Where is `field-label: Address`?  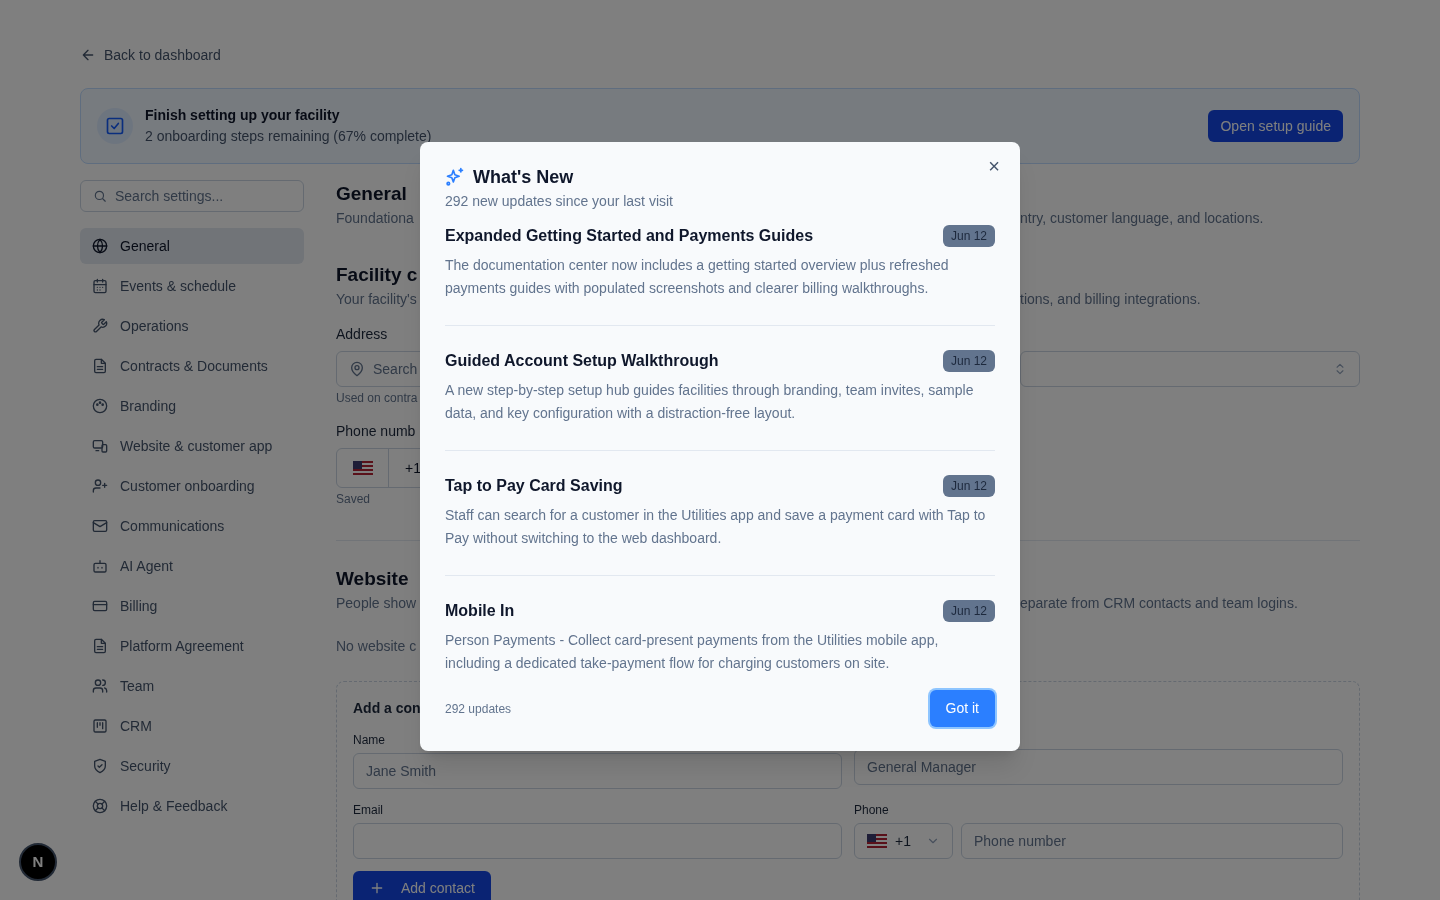 field-label: Address is located at coordinates (362, 334).